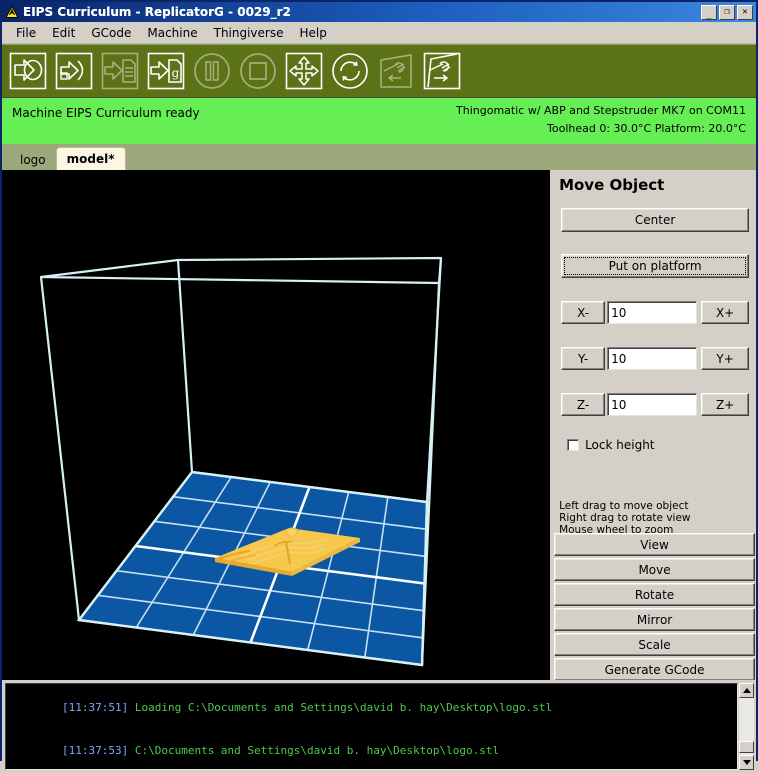 The width and height of the screenshot is (758, 773). Describe the element at coordinates (654, 569) in the screenshot. I see `move-mode-button: Move` at that location.